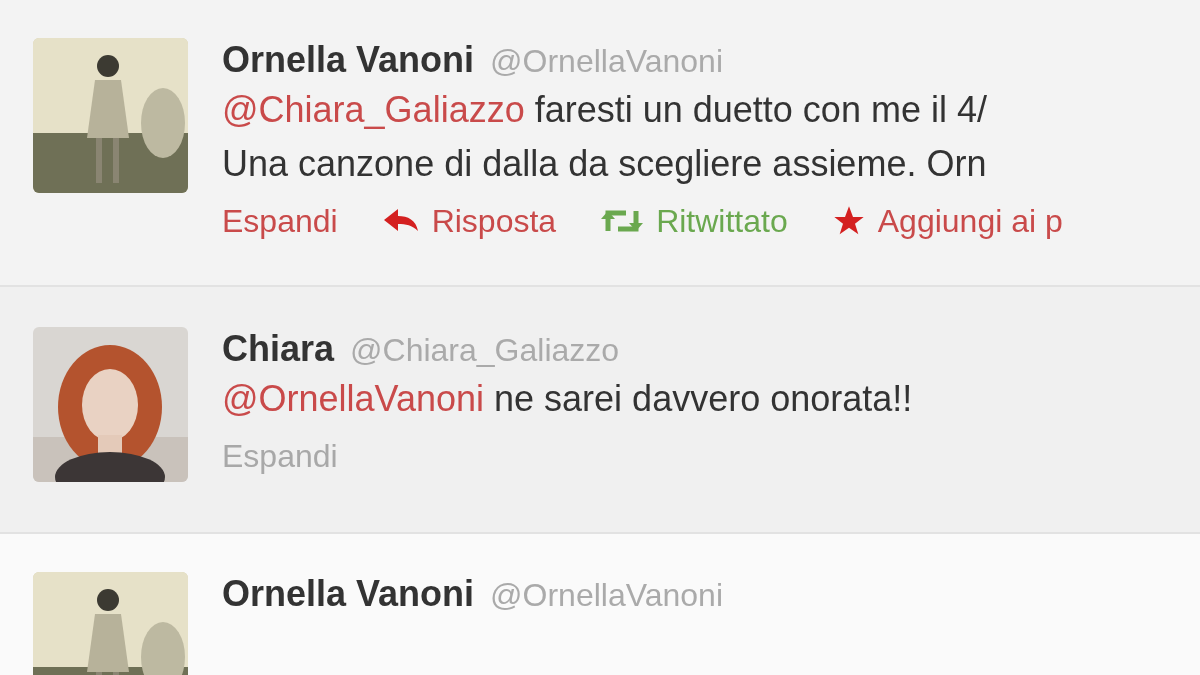  I want to click on reply-action: Risposta, so click(469, 221).